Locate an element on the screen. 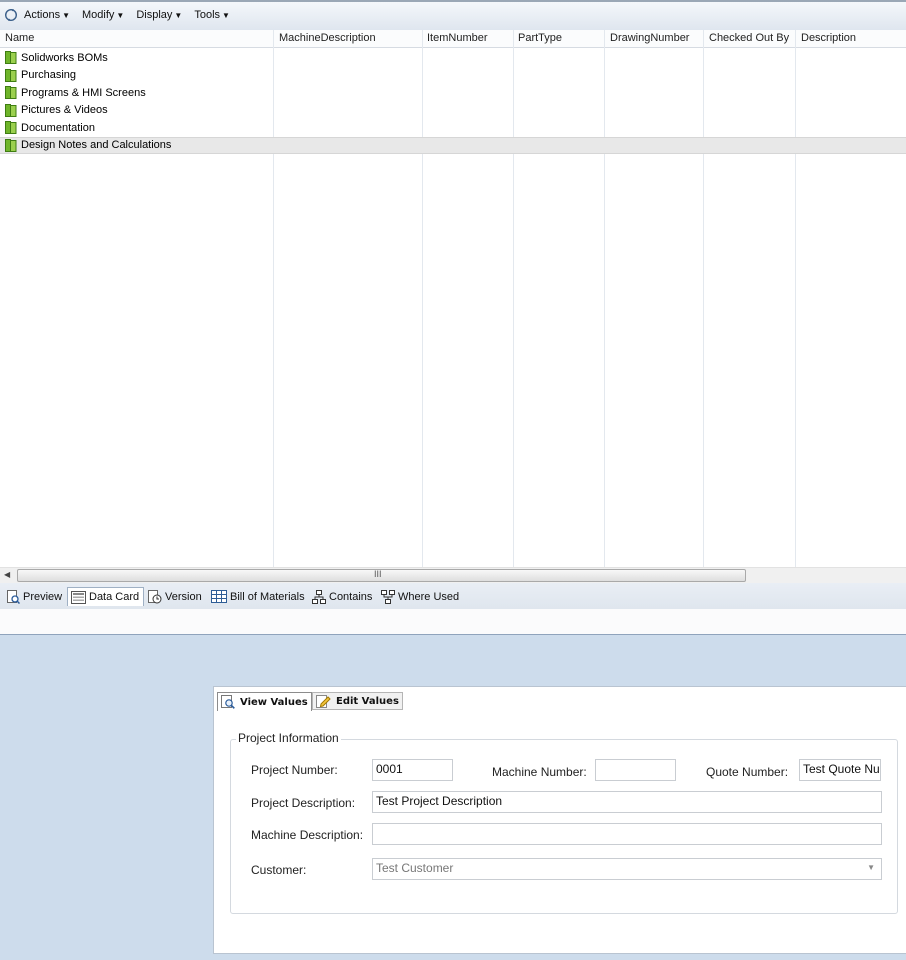 The width and height of the screenshot is (906, 960). view-values-tab: View Values is located at coordinates (264, 701).